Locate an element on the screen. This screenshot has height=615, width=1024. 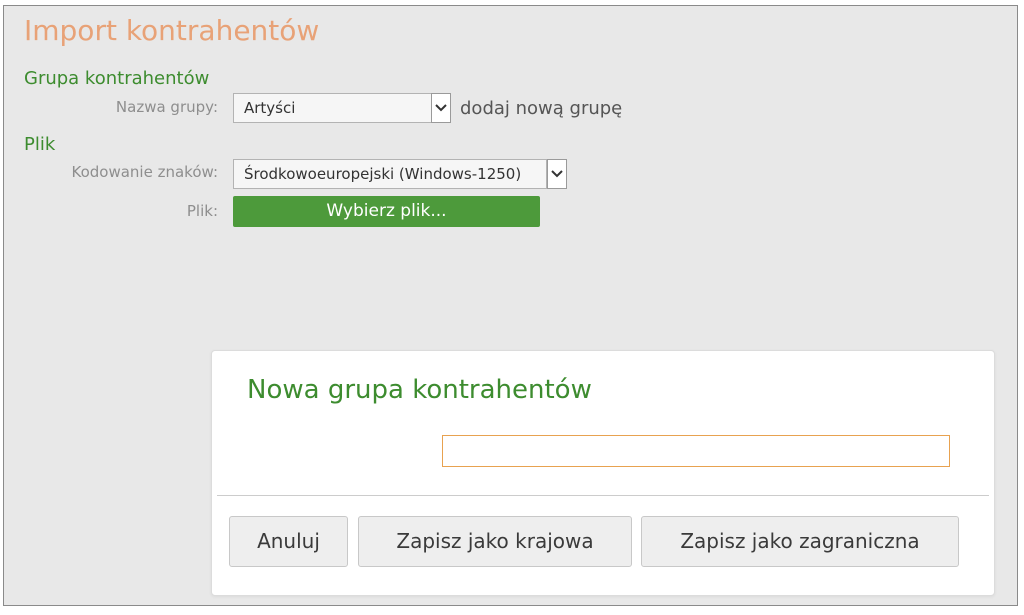
encoding-select: Środkowoeuropejski (Windows-1250) is located at coordinates (390, 174).